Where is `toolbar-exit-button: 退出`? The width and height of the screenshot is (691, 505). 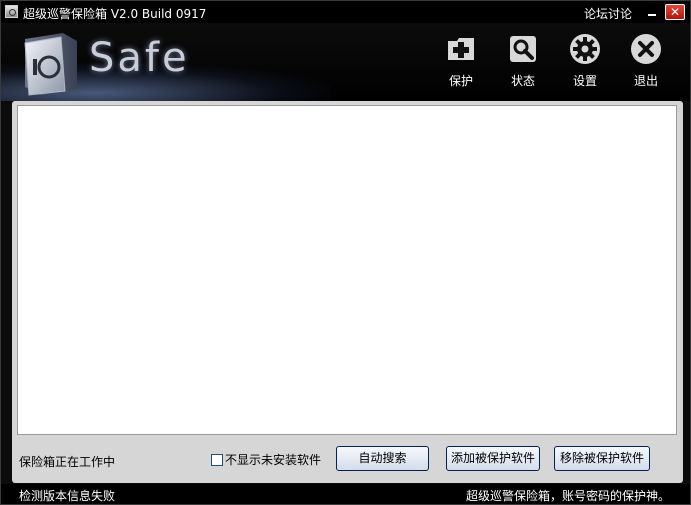
toolbar-exit-button: 退出 is located at coordinates (646, 61).